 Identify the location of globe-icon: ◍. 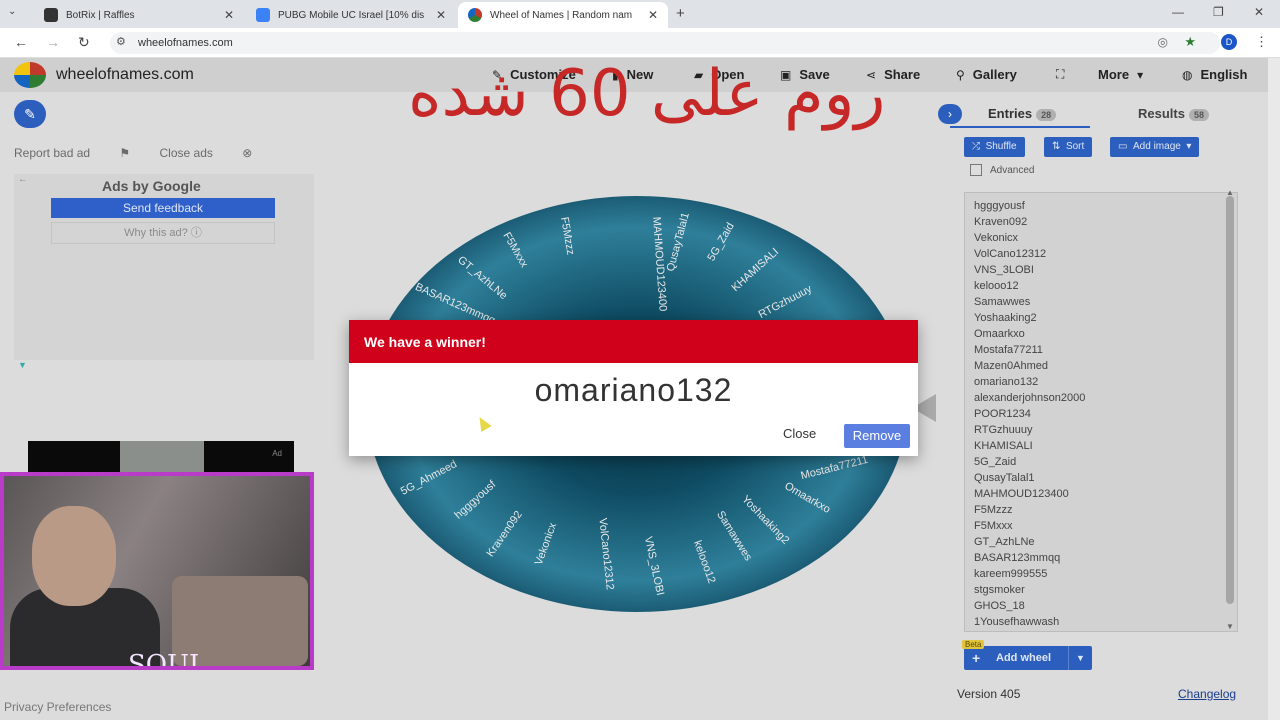
(1187, 74).